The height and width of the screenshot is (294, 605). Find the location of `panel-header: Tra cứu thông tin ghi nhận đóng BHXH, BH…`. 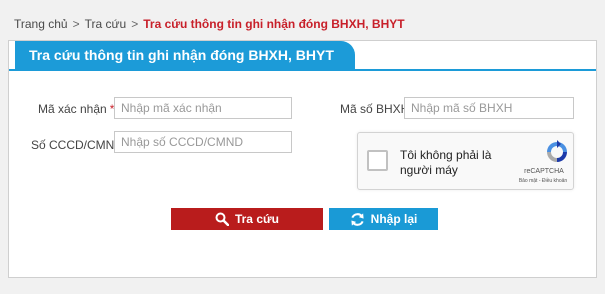

panel-header: Tra cứu thông tin ghi nhận đóng BHXH, BH… is located at coordinates (302, 56).